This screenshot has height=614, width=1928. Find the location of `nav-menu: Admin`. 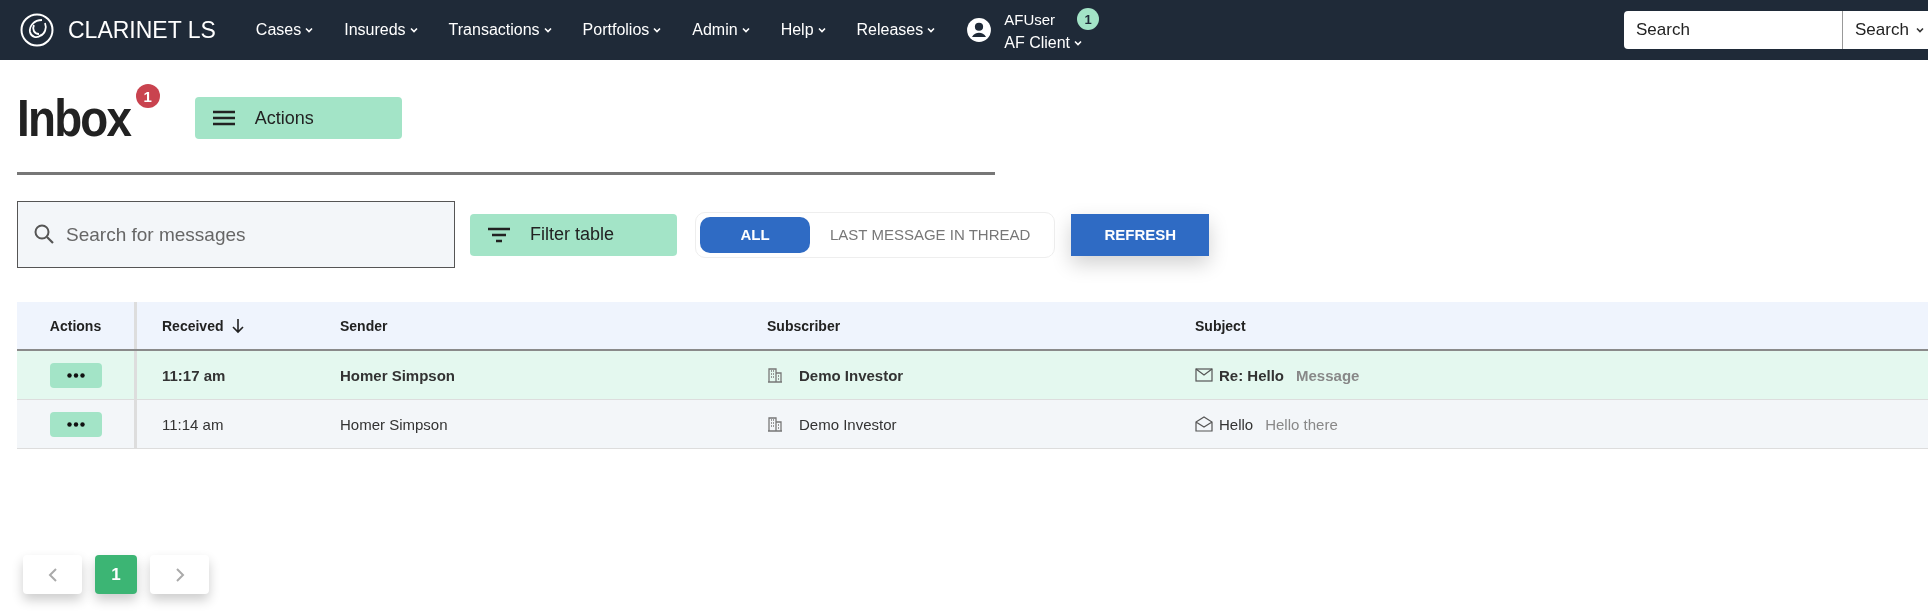

nav-menu: Admin is located at coordinates (721, 30).